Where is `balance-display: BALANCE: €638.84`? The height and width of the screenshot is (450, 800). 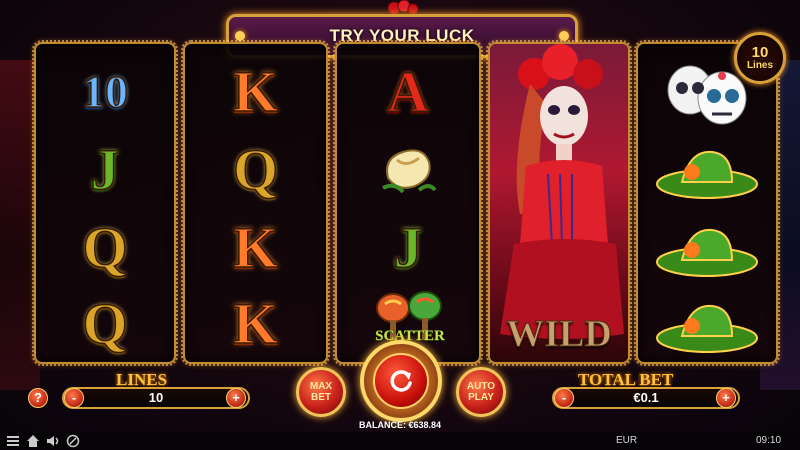
balance-display: BALANCE: €638.84 is located at coordinates (400, 425).